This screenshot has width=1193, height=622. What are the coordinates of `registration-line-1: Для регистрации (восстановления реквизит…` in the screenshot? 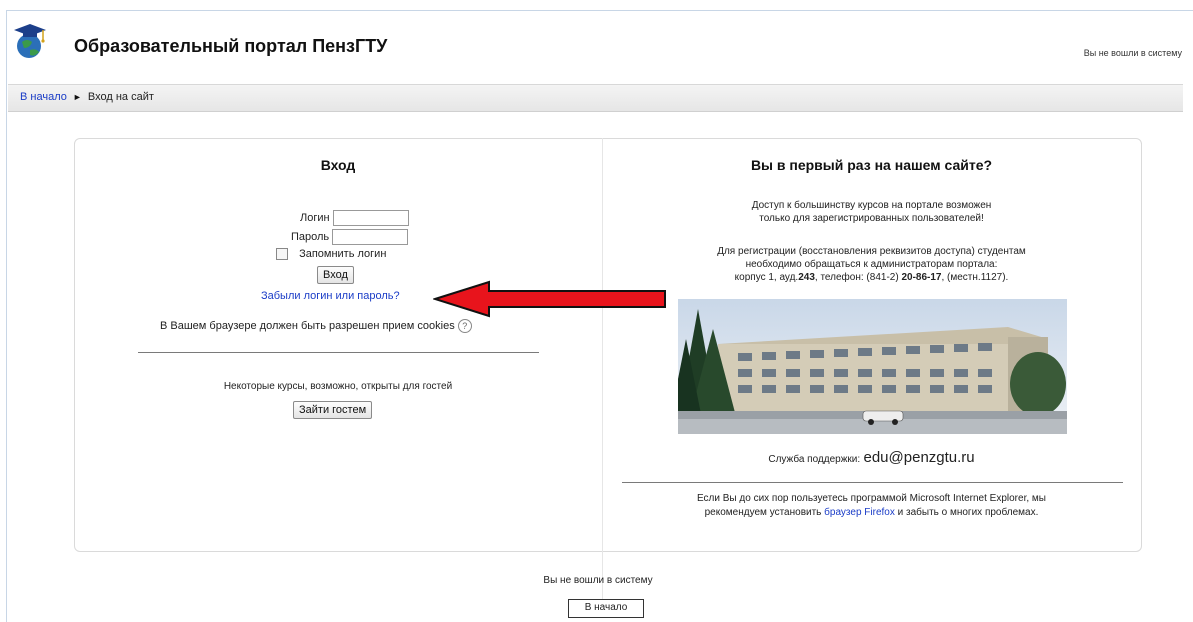 It's located at (871, 251).